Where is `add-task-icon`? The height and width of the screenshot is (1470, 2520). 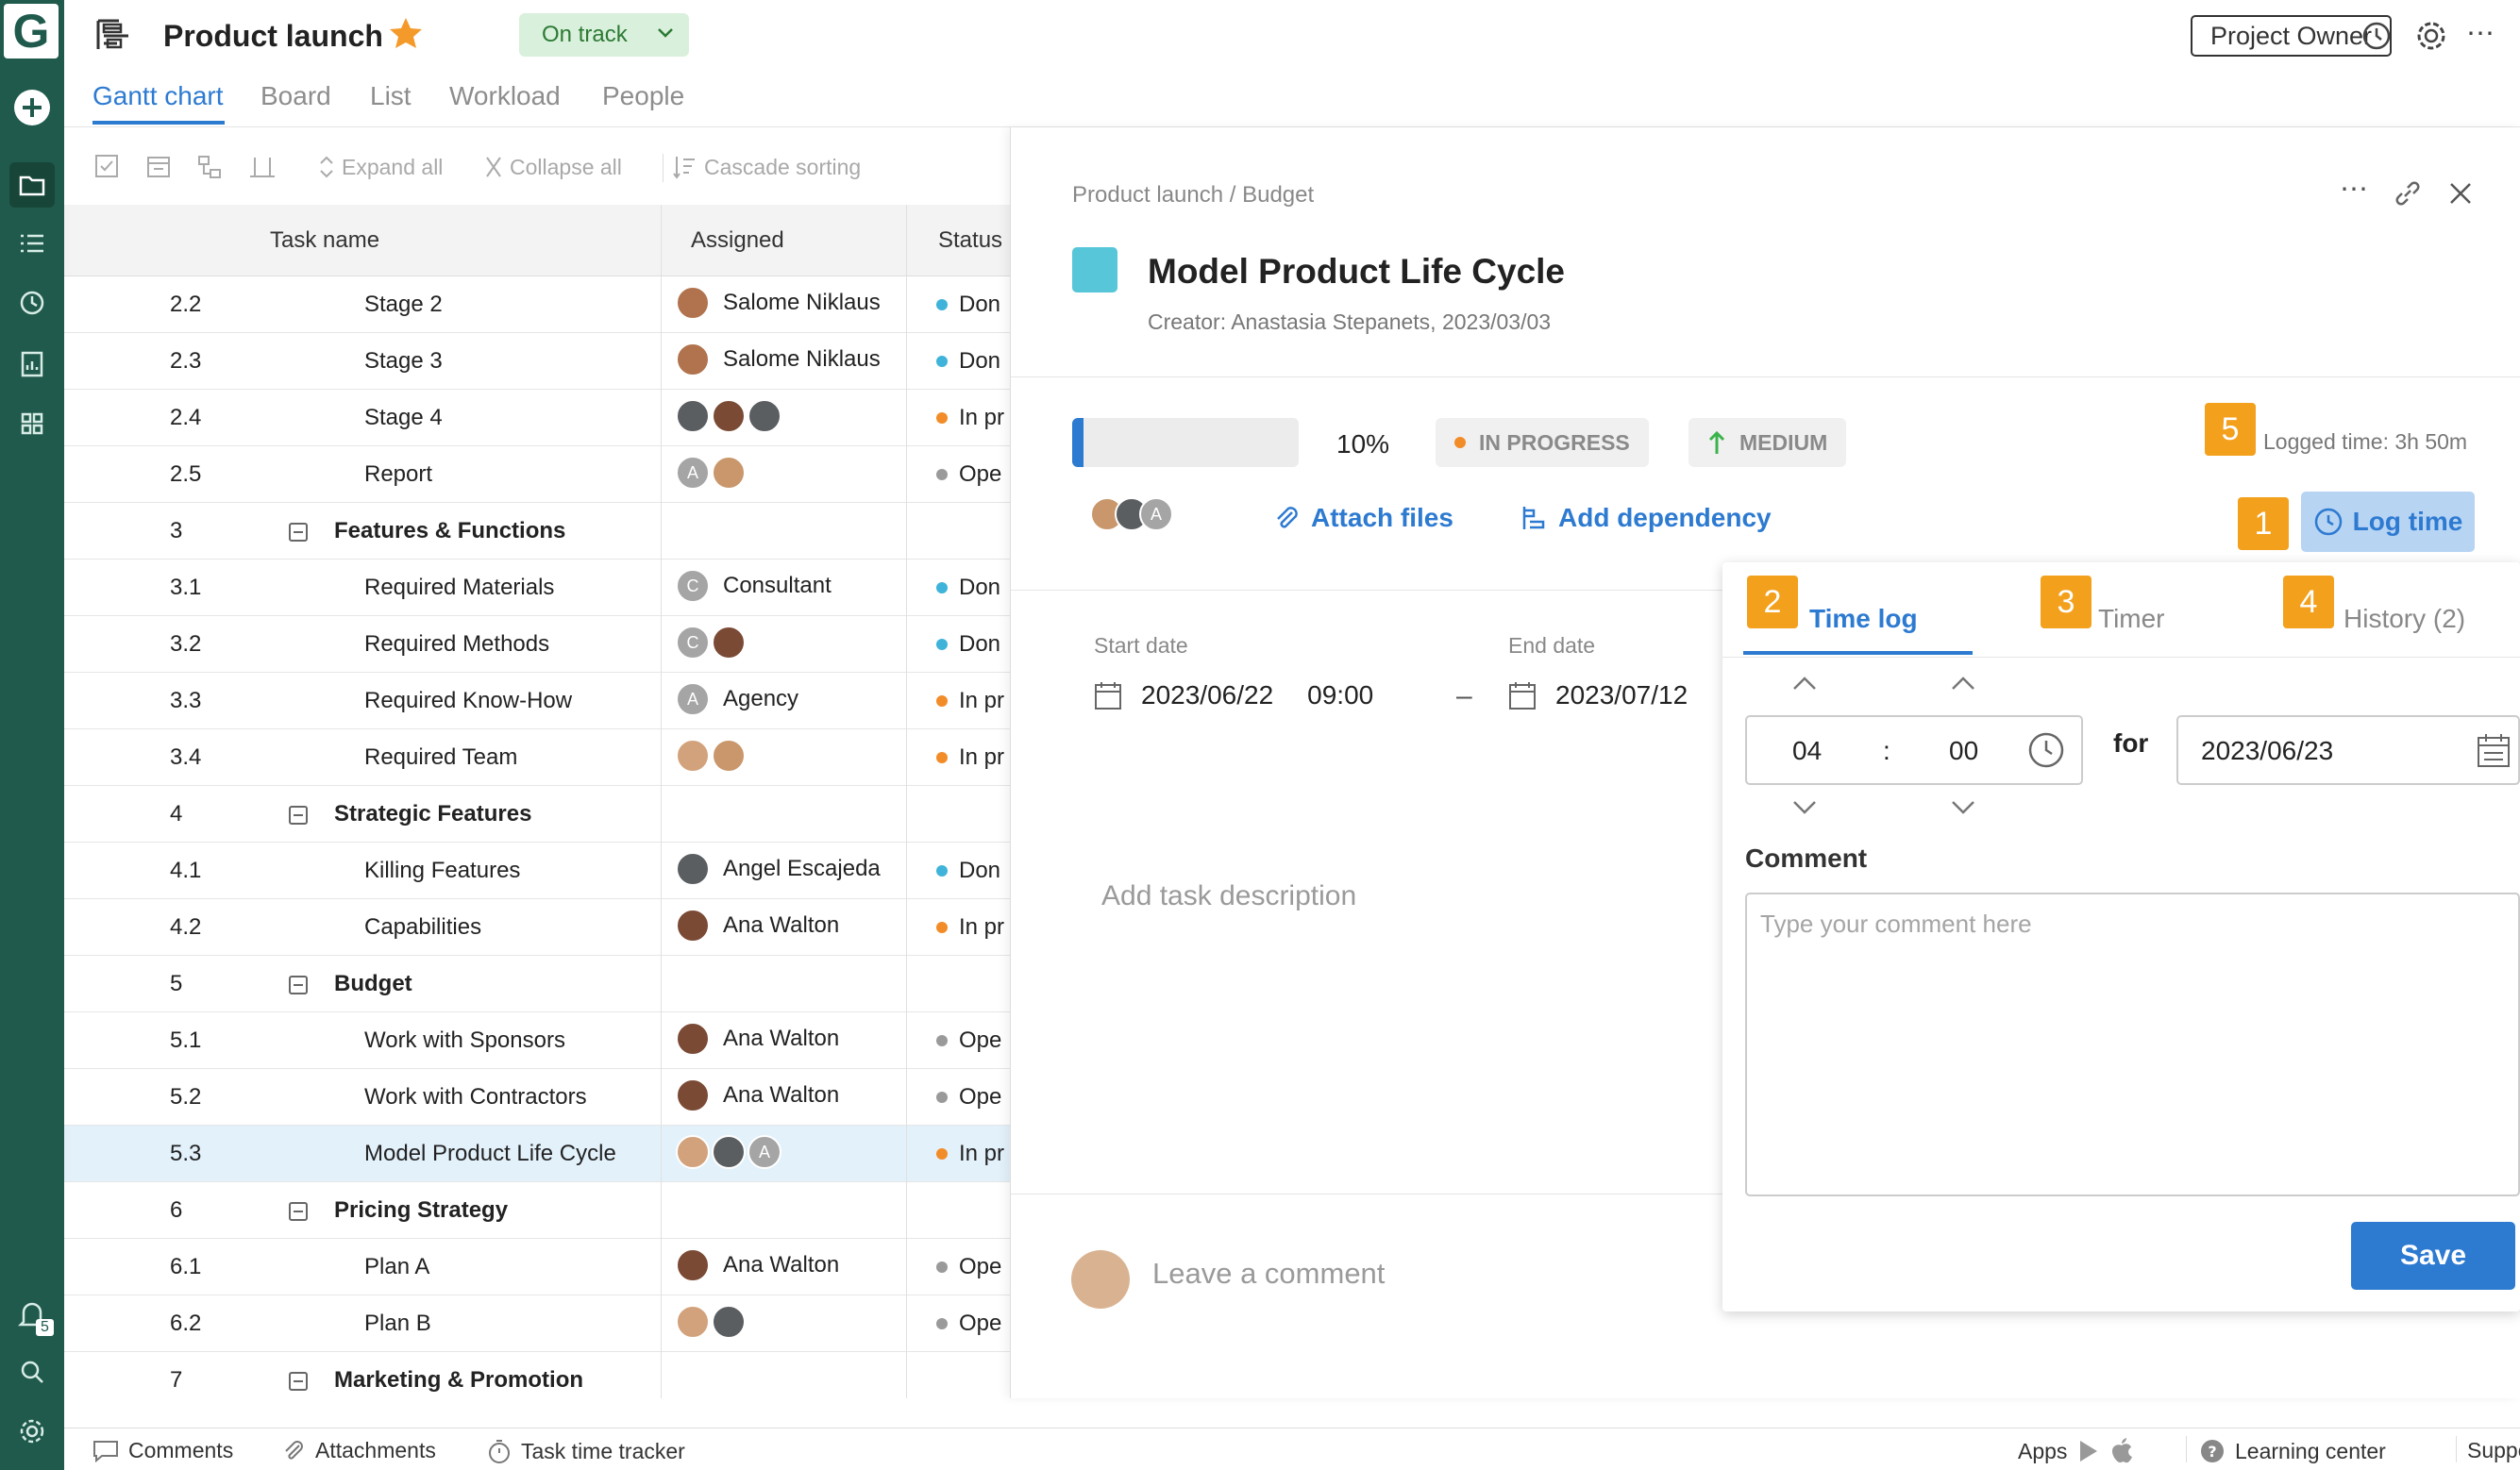 add-task-icon is located at coordinates (158, 167).